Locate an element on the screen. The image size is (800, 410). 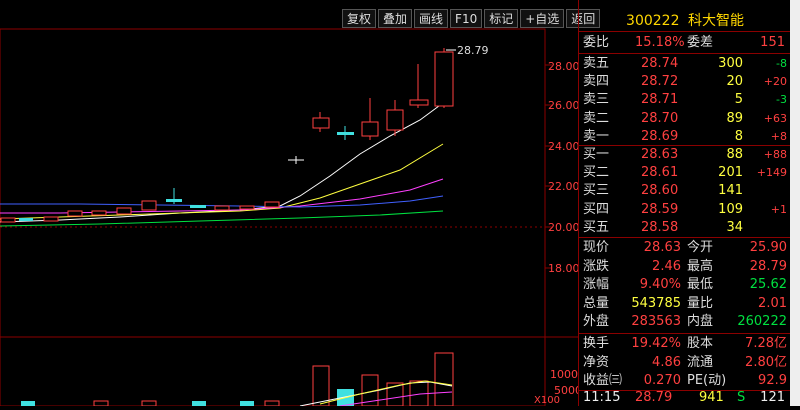
volume-axis: 10000 5000 X100 is located at coordinates (559, 387).